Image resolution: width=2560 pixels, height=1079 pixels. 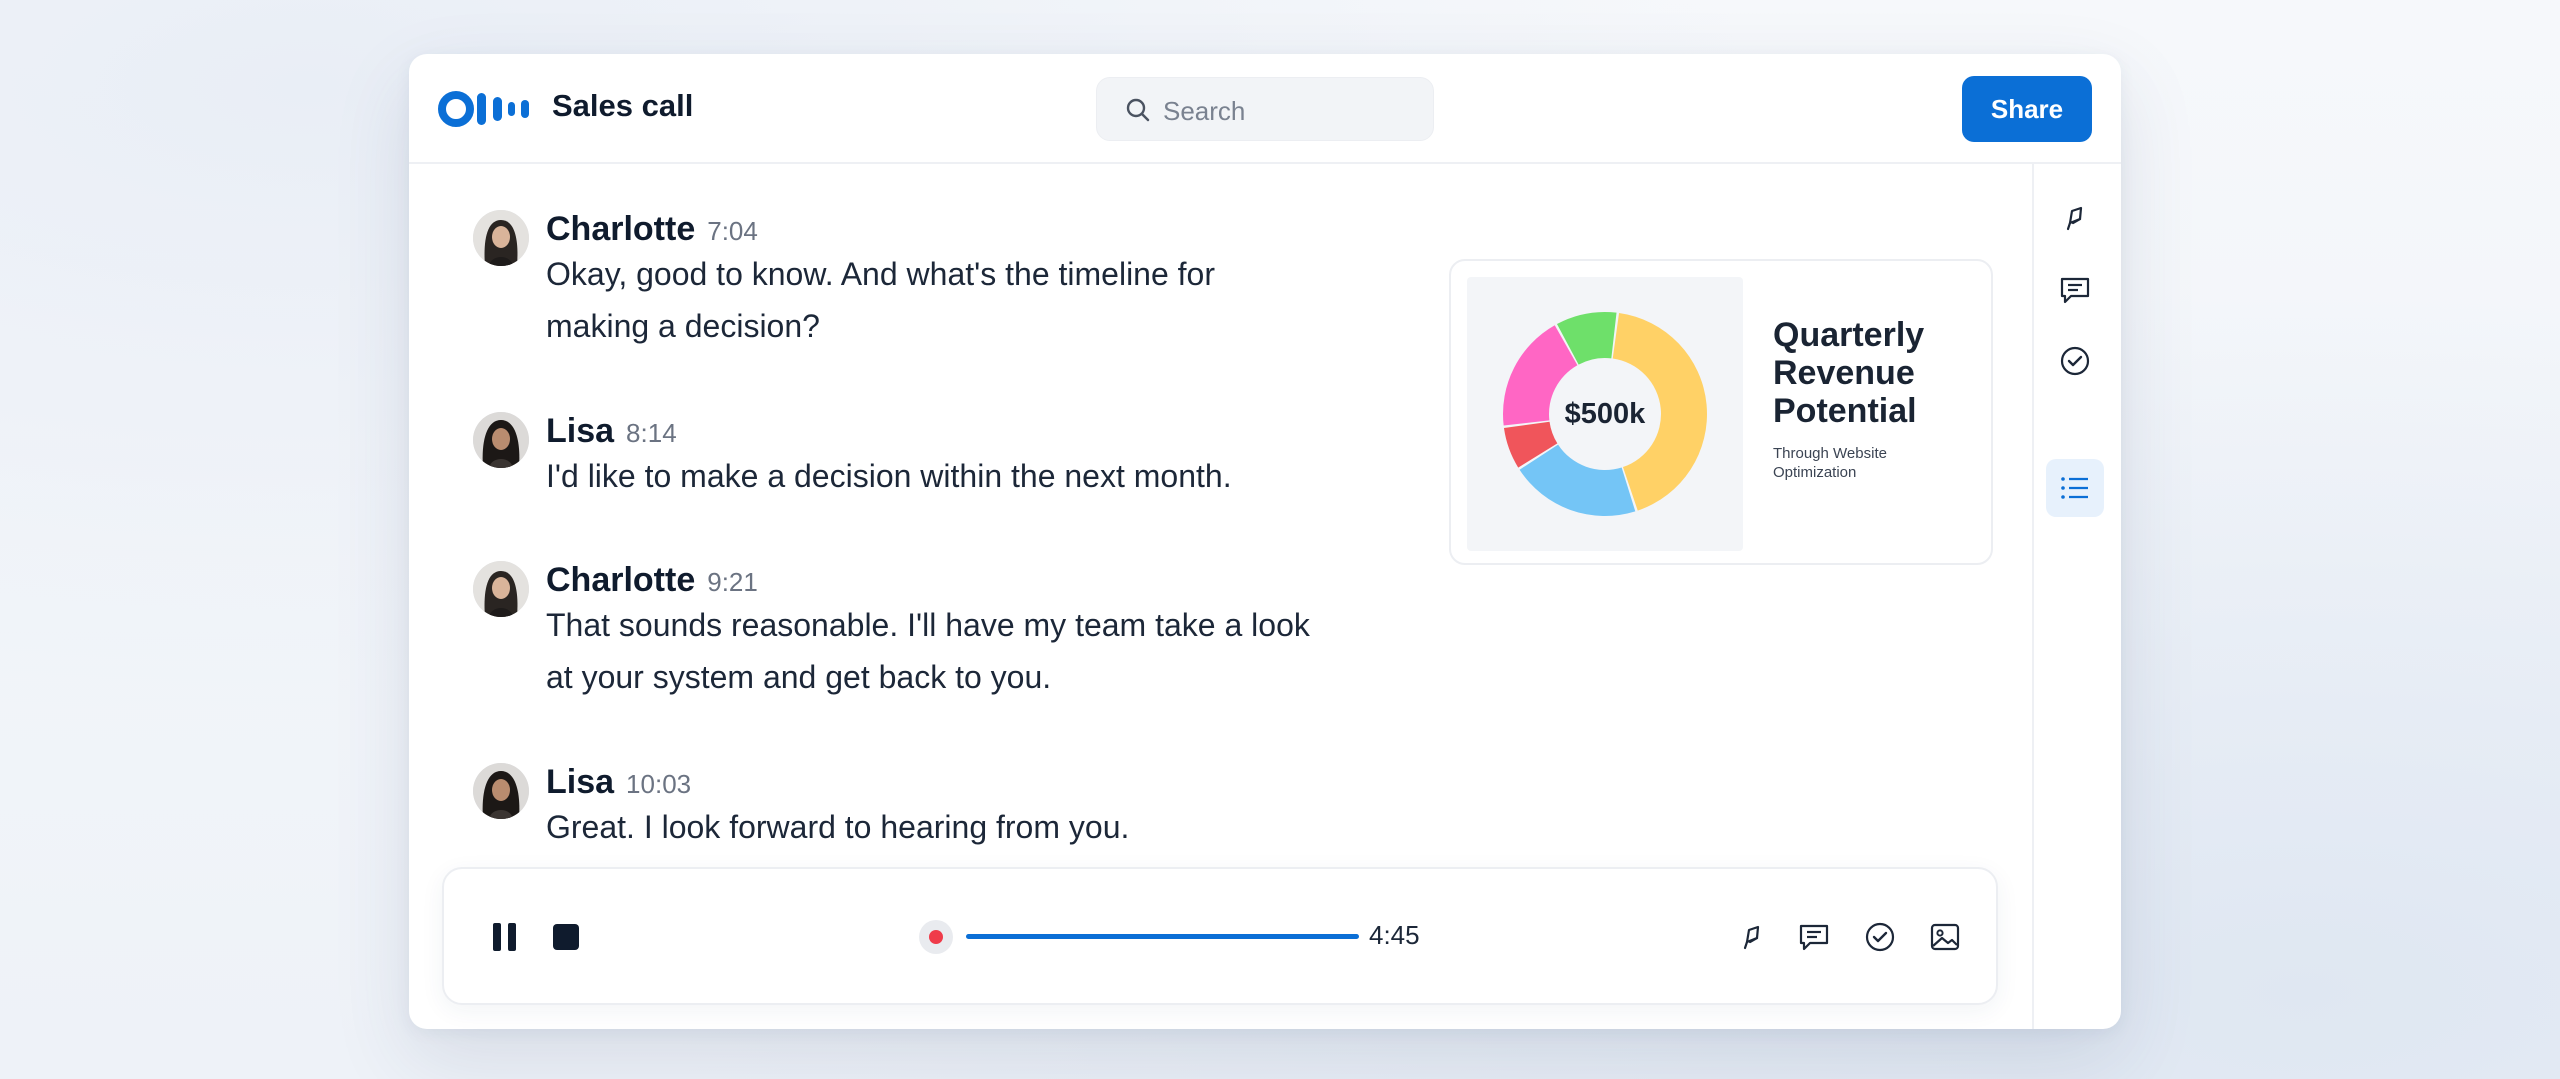 I want to click on slide-subtitle-line: Optimization, so click(x=1815, y=472).